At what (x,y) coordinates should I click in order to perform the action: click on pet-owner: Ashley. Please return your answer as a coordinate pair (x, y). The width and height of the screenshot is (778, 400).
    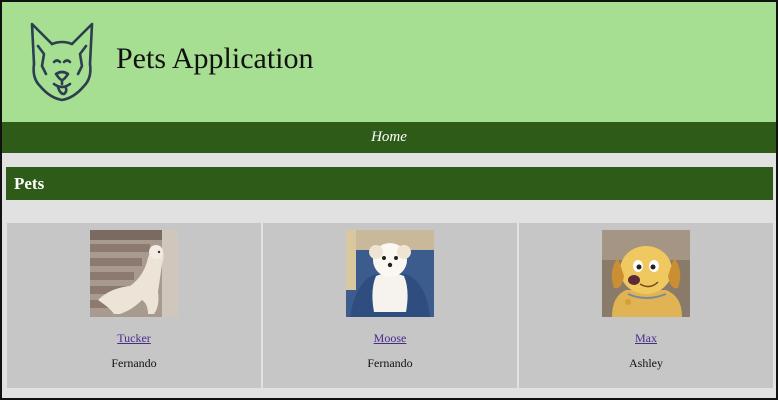
    Looking at the image, I should click on (646, 363).